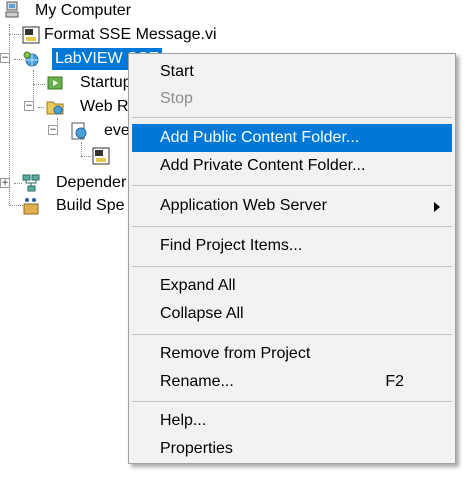 This screenshot has height=479, width=474. Describe the element at coordinates (292, 382) in the screenshot. I see `menu-item-rename: Rename... F2` at that location.